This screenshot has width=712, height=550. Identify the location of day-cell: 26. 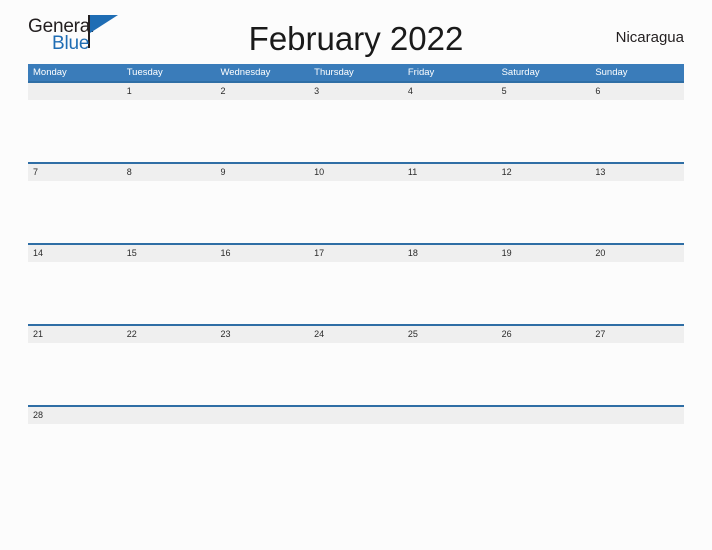
(544, 334).